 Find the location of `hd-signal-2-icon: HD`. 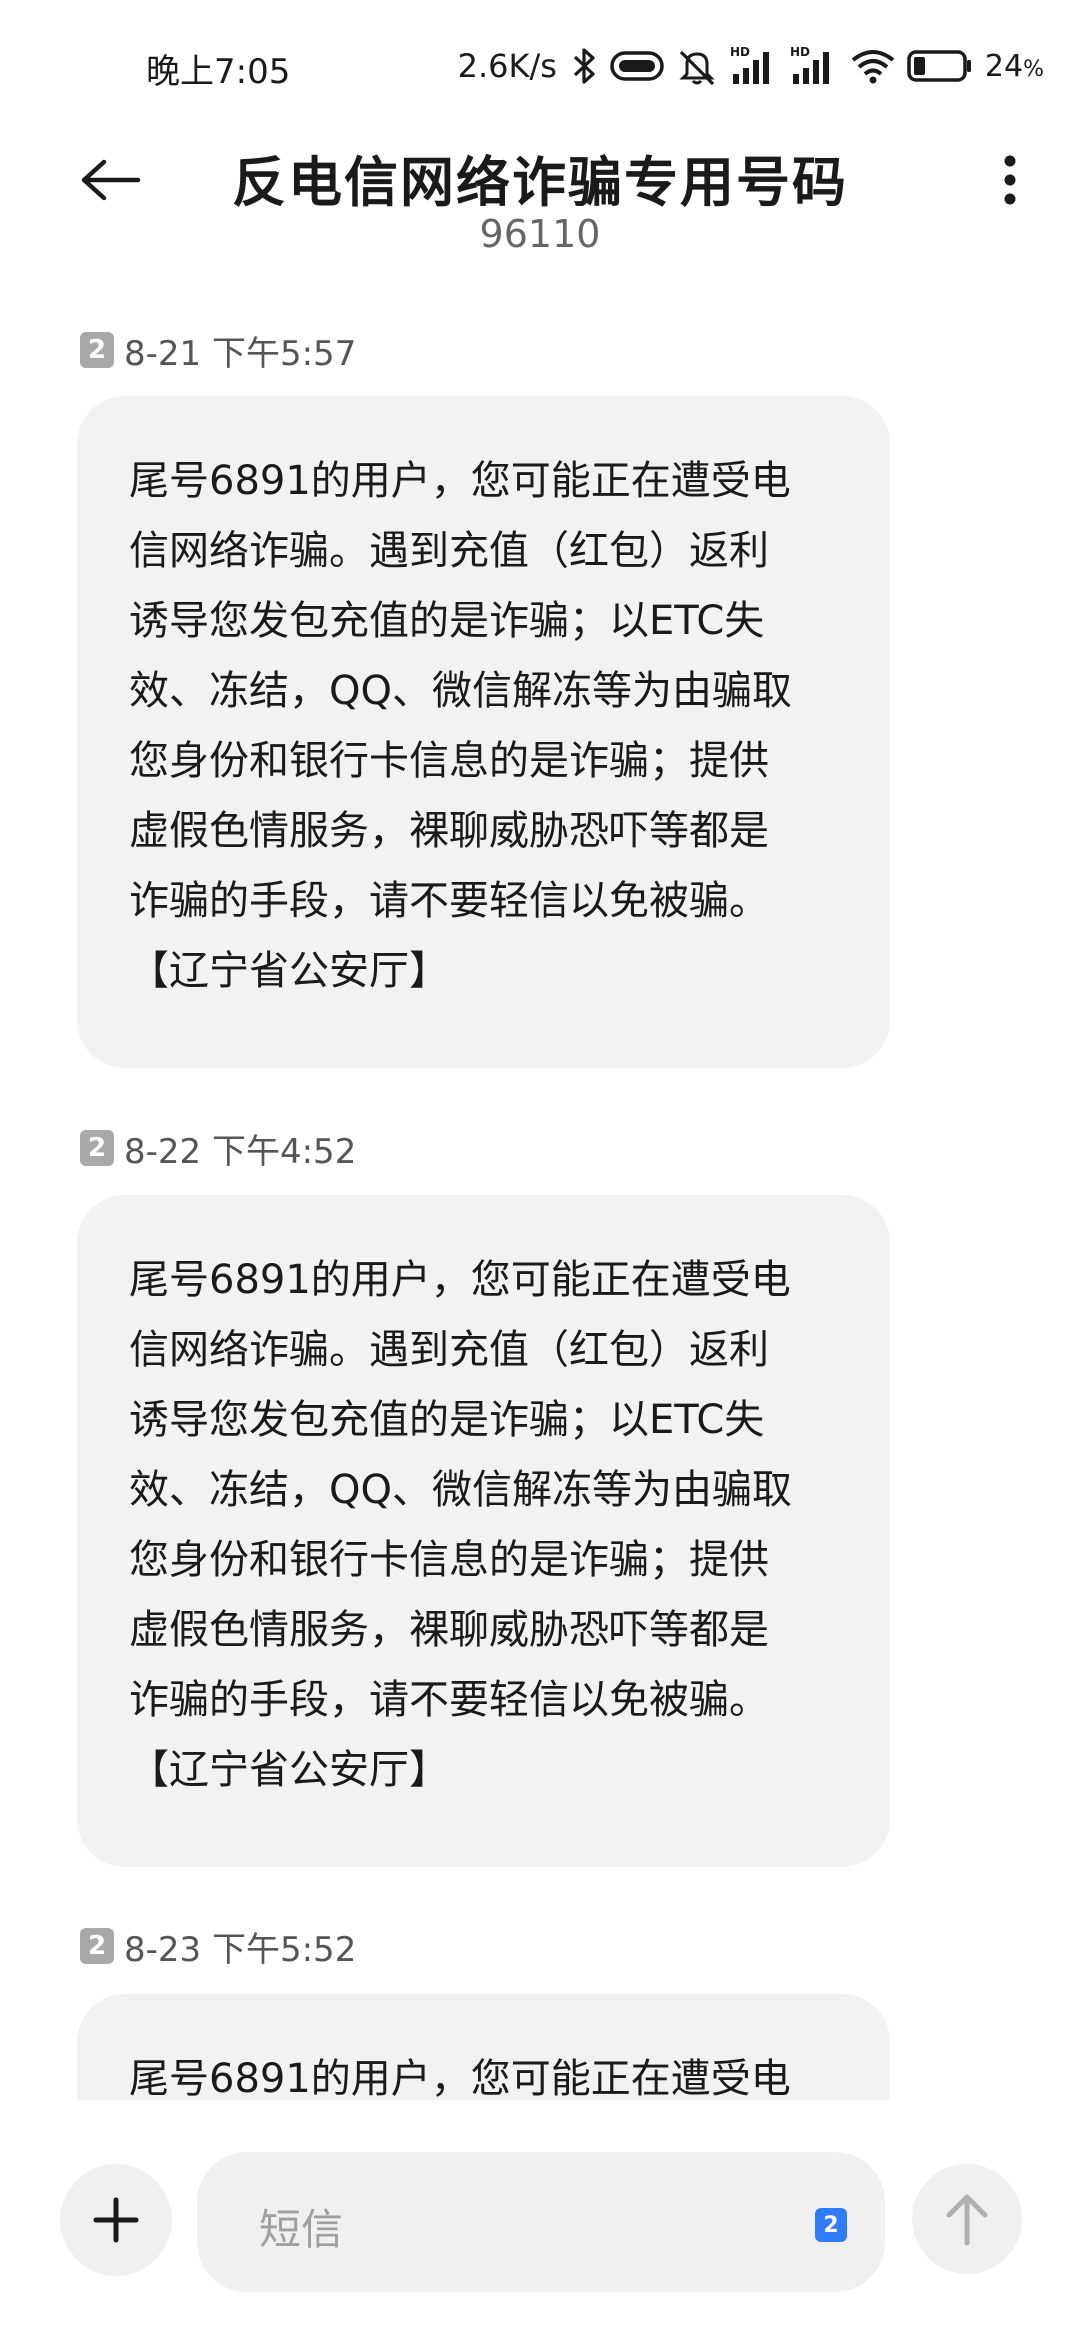

hd-signal-2-icon: HD is located at coordinates (814, 66).